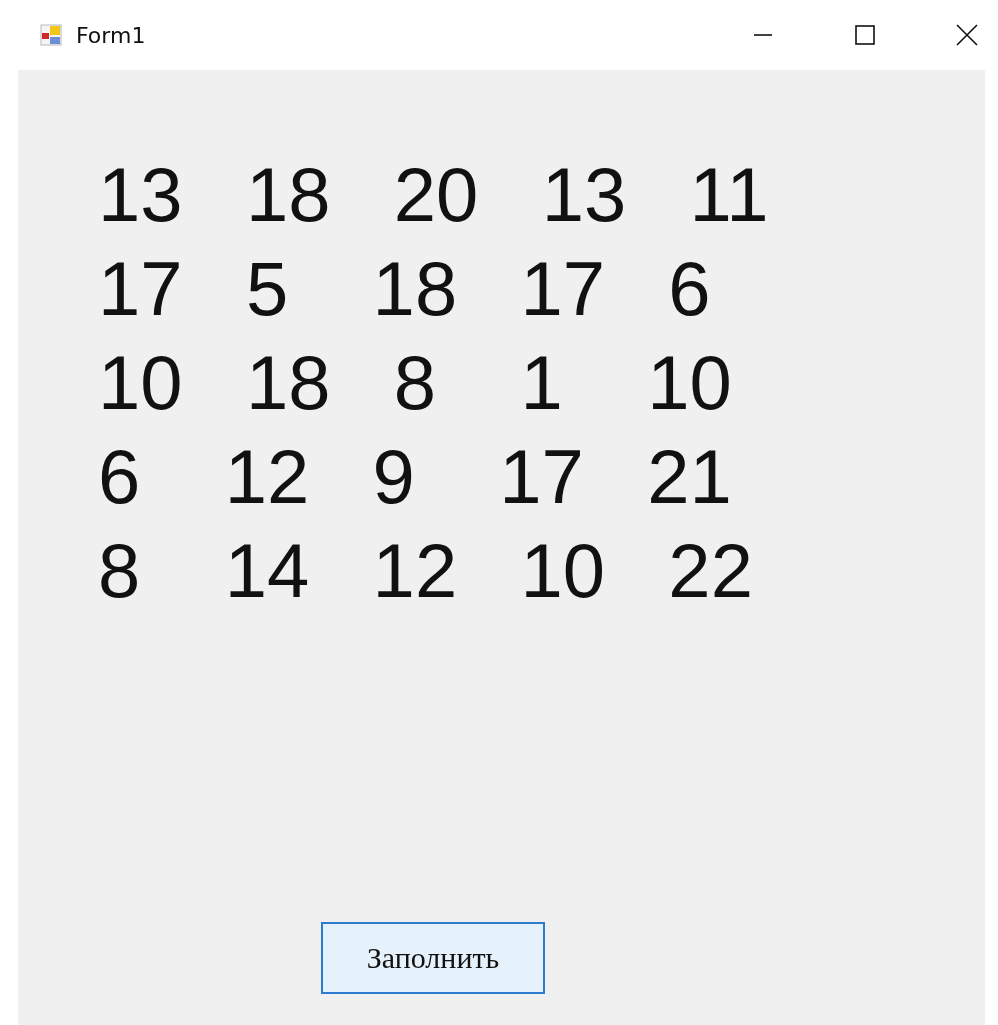 The width and height of the screenshot is (998, 1025). I want to click on number-row-text: 8 14 12 10 22, so click(426, 571).